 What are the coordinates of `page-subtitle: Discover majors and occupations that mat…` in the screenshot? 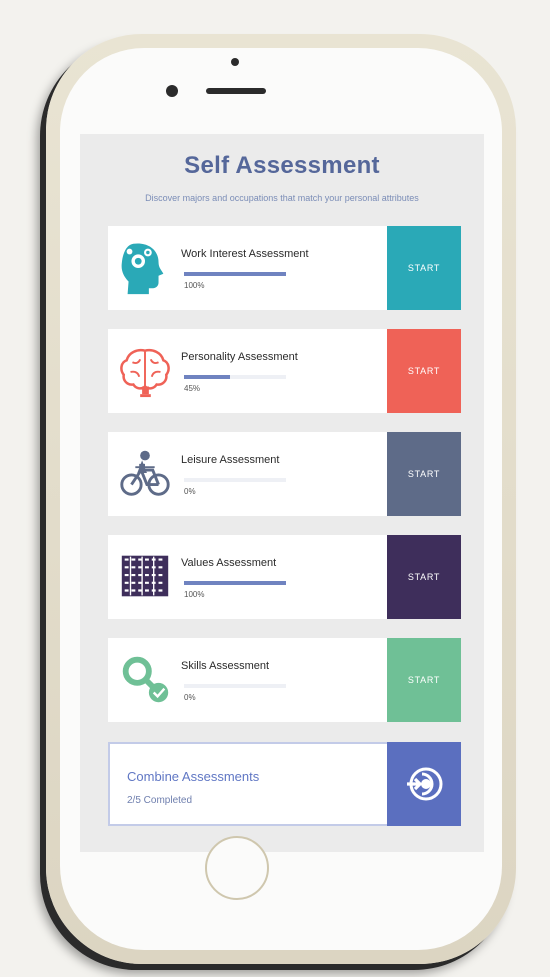 It's located at (282, 198).